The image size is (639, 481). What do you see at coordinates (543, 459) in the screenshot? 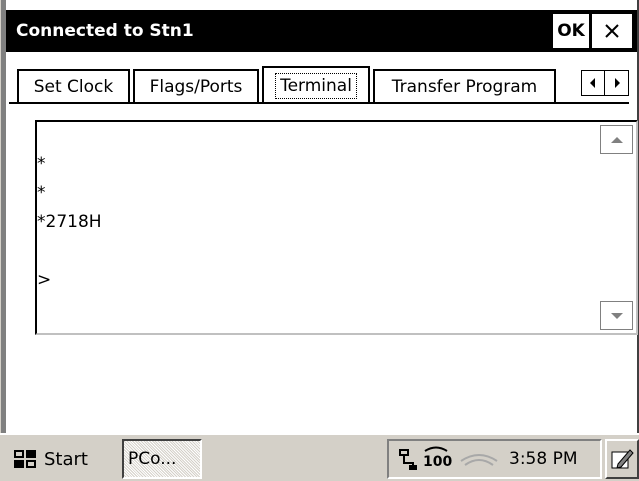
I see `clock: 3:58 PM` at bounding box center [543, 459].